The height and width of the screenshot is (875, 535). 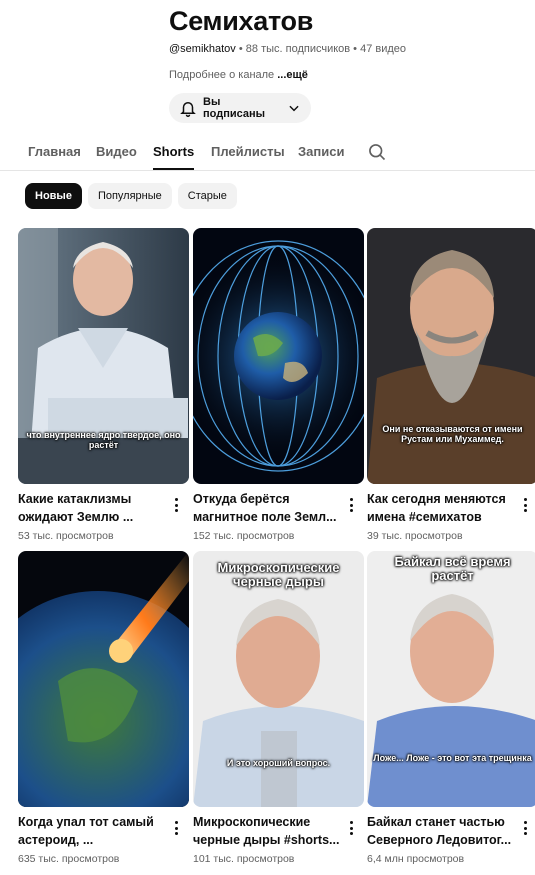 I want to click on thumbnail-caption: И это хороший вопрос., so click(x=278, y=763).